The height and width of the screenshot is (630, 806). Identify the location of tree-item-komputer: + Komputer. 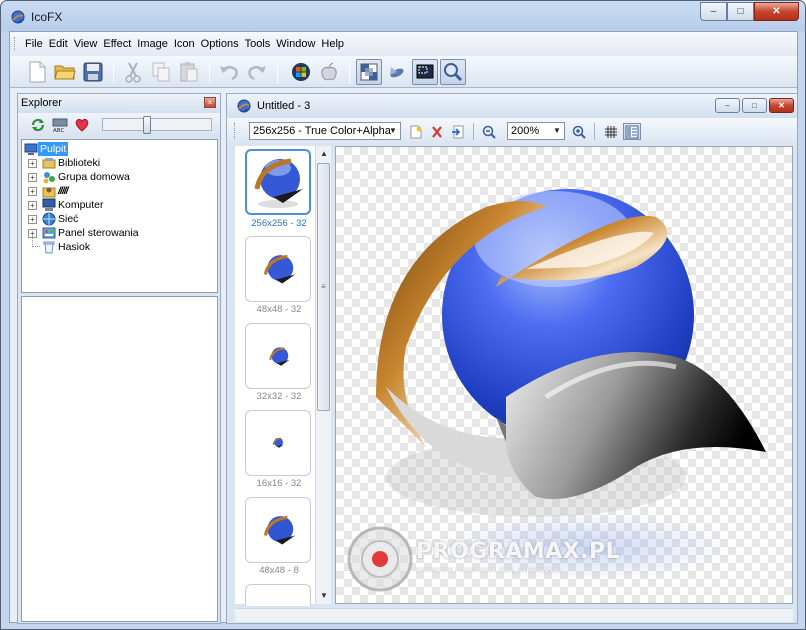
(118, 205).